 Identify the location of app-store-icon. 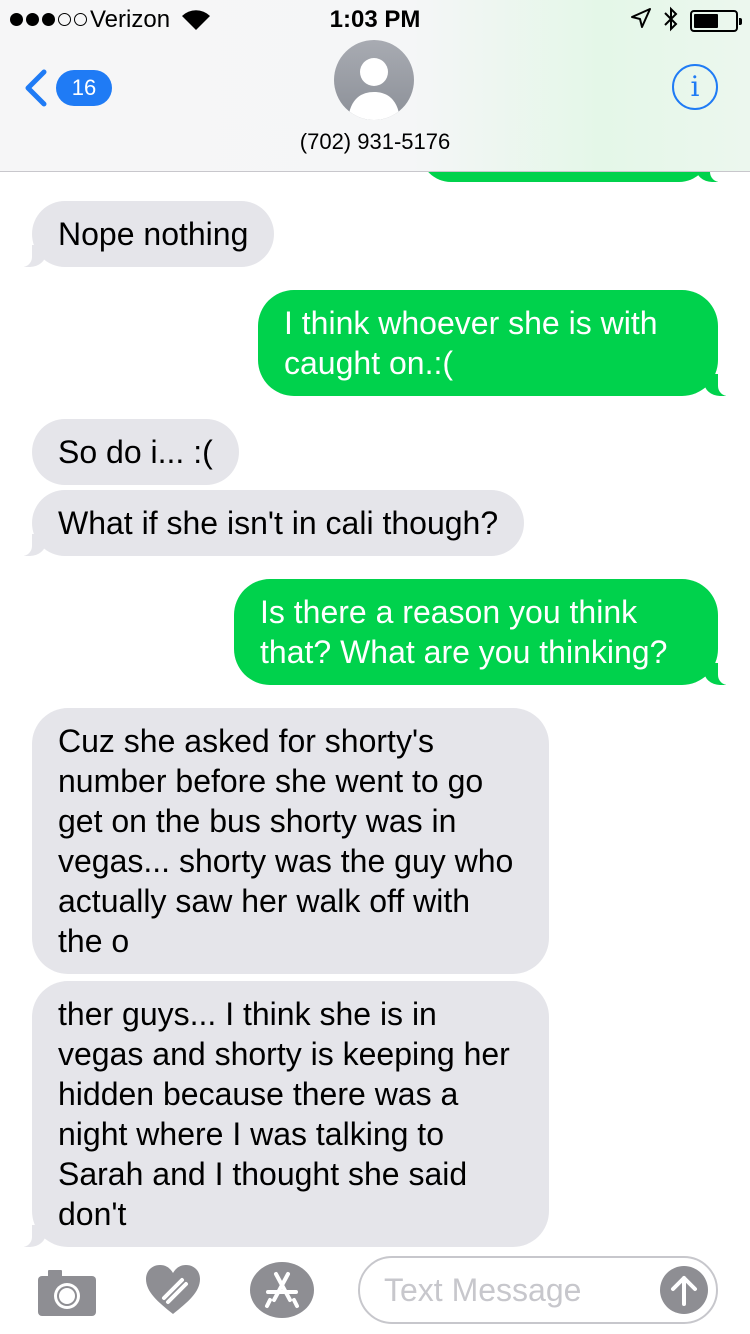
(282, 1290).